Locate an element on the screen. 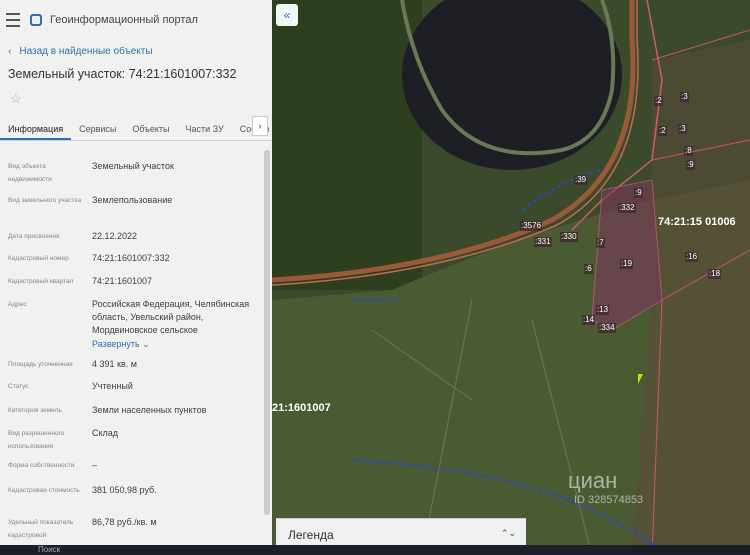  property-value: Учтенный is located at coordinates (112, 386).